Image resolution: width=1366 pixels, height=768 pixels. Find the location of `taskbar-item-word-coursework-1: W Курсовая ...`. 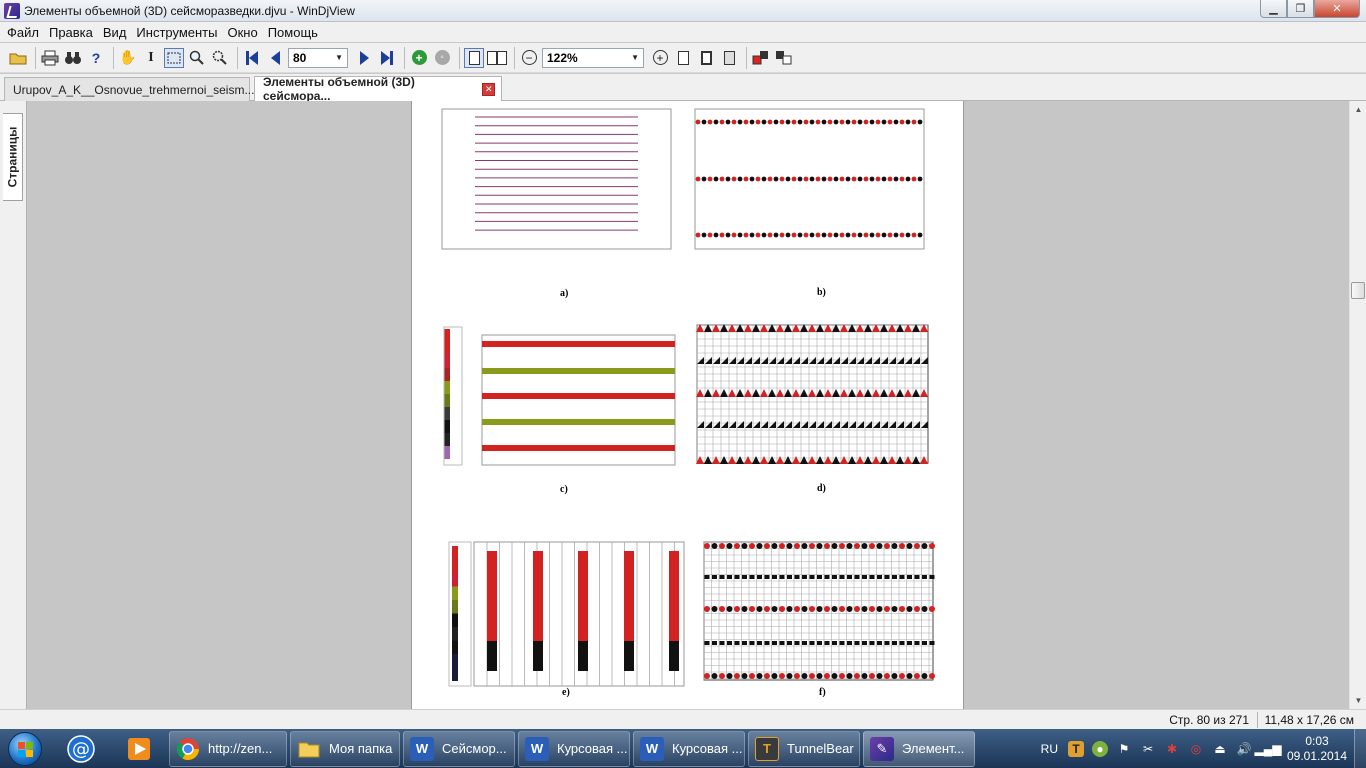

taskbar-item-word-coursework-1: W Курсовая ... is located at coordinates (574, 748).